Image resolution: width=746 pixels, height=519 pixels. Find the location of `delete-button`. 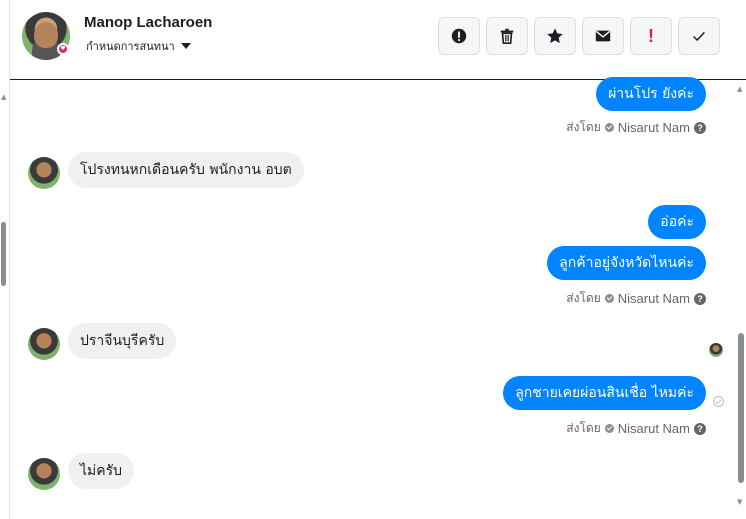

delete-button is located at coordinates (507, 36).